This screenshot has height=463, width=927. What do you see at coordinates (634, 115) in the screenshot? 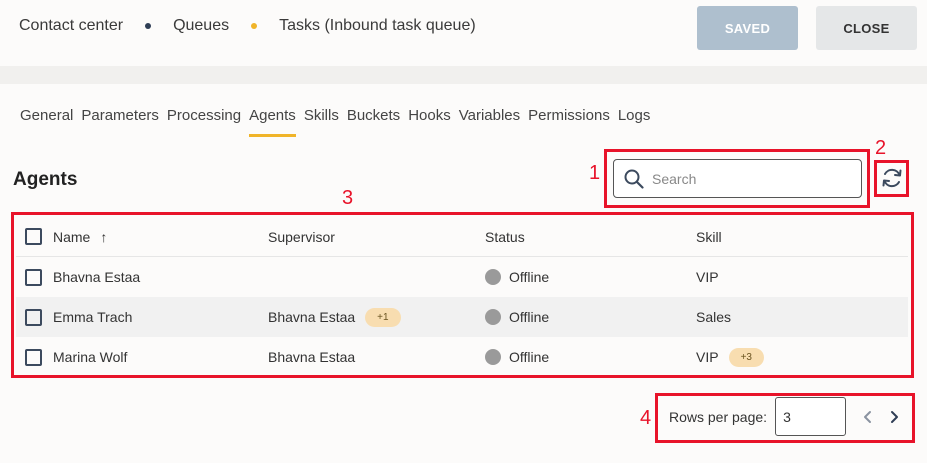
I see `tab-logs: Logs` at bounding box center [634, 115].